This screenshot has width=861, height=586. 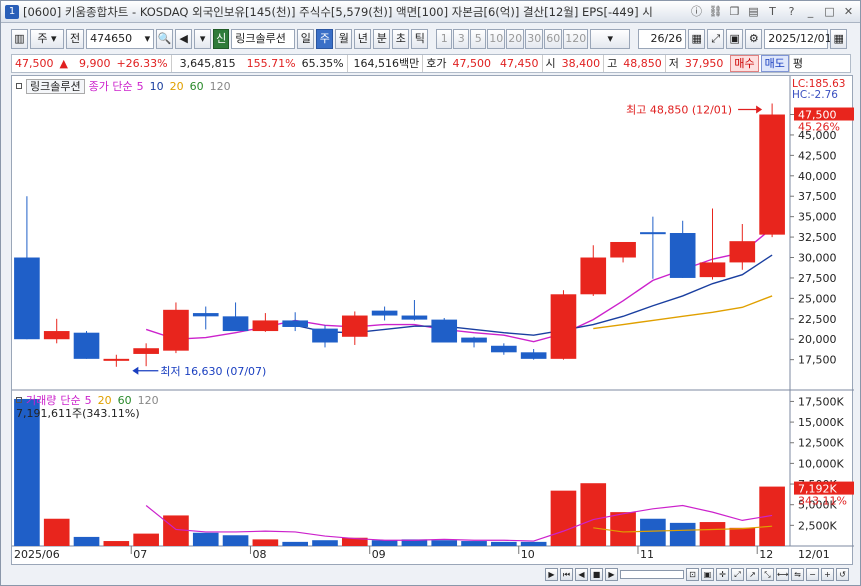 What do you see at coordinates (827, 574) in the screenshot?
I see `zoom-in-icon: +` at bounding box center [827, 574].